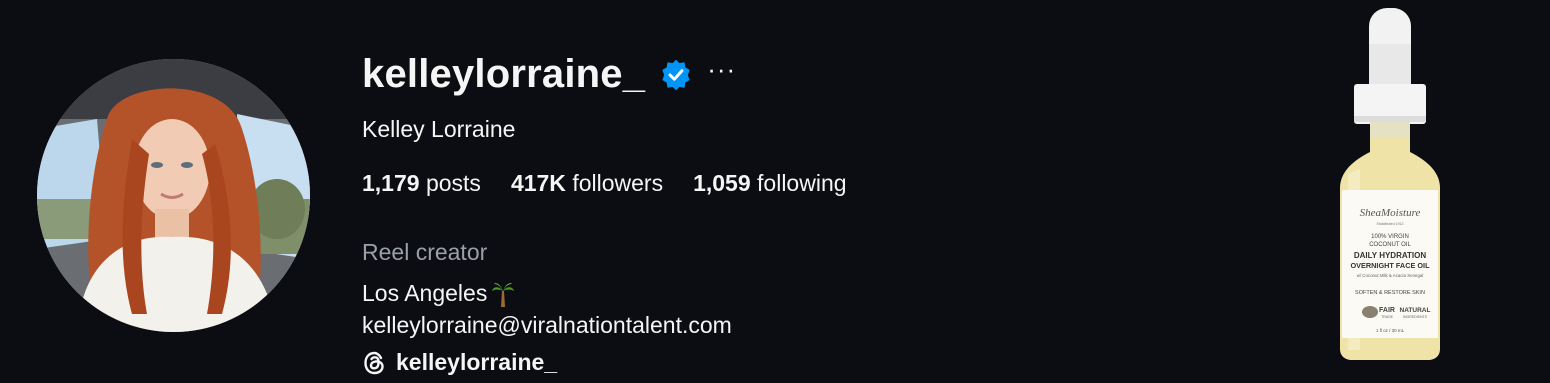 Image resolution: width=1550 pixels, height=383 pixels. Describe the element at coordinates (1415, 317) in the screenshot. I see `badge-ingredients: INGREDIENTS` at that location.